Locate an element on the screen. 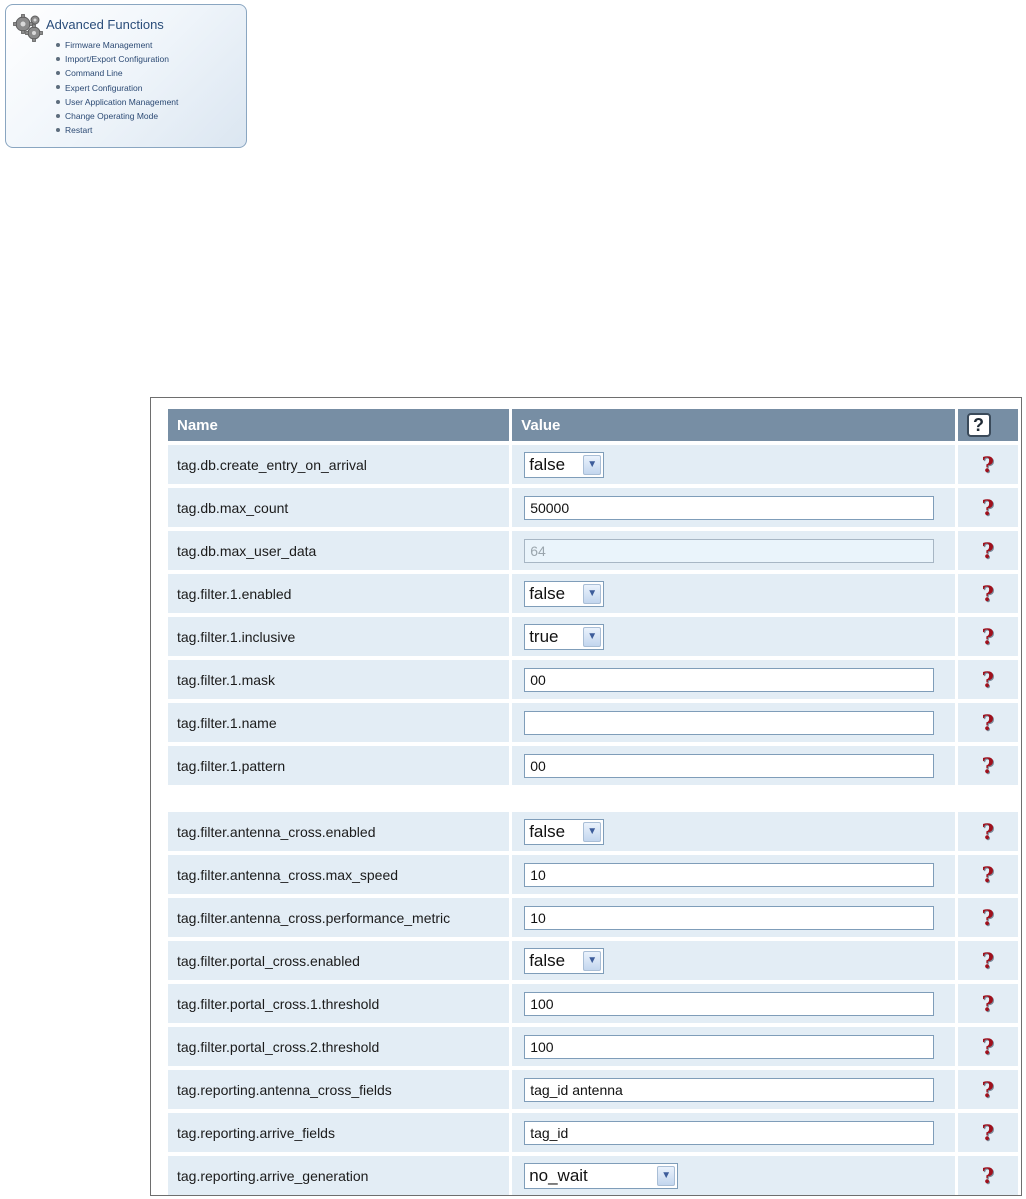 This screenshot has width=1026, height=1199. setting-name: tag.reporting.arrive_generation is located at coordinates (339, 1175).